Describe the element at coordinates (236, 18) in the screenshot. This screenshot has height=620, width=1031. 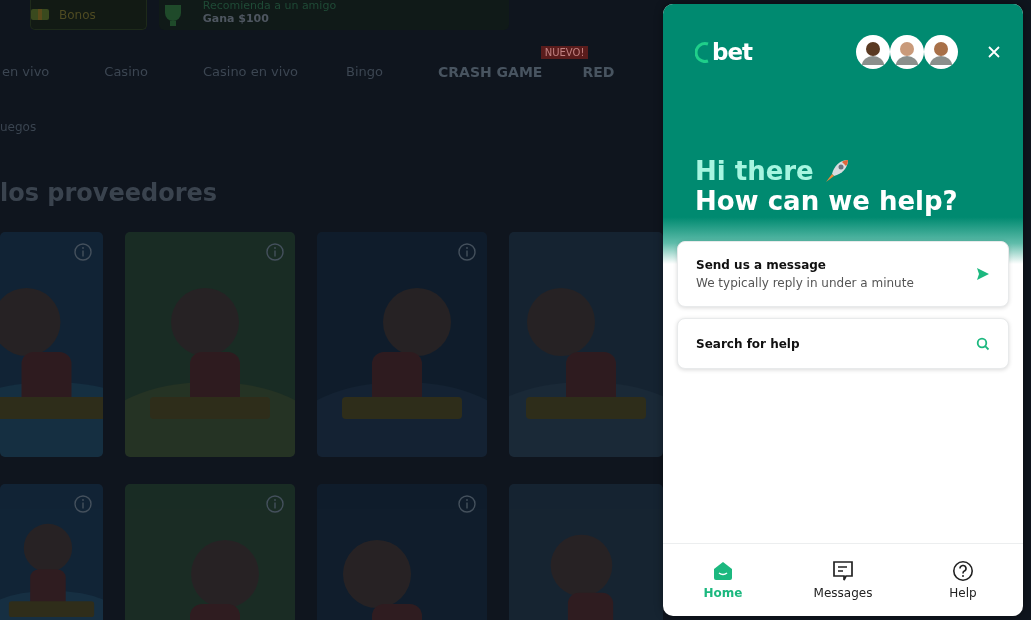
I see `referral-subtitle: Gana $100` at that location.